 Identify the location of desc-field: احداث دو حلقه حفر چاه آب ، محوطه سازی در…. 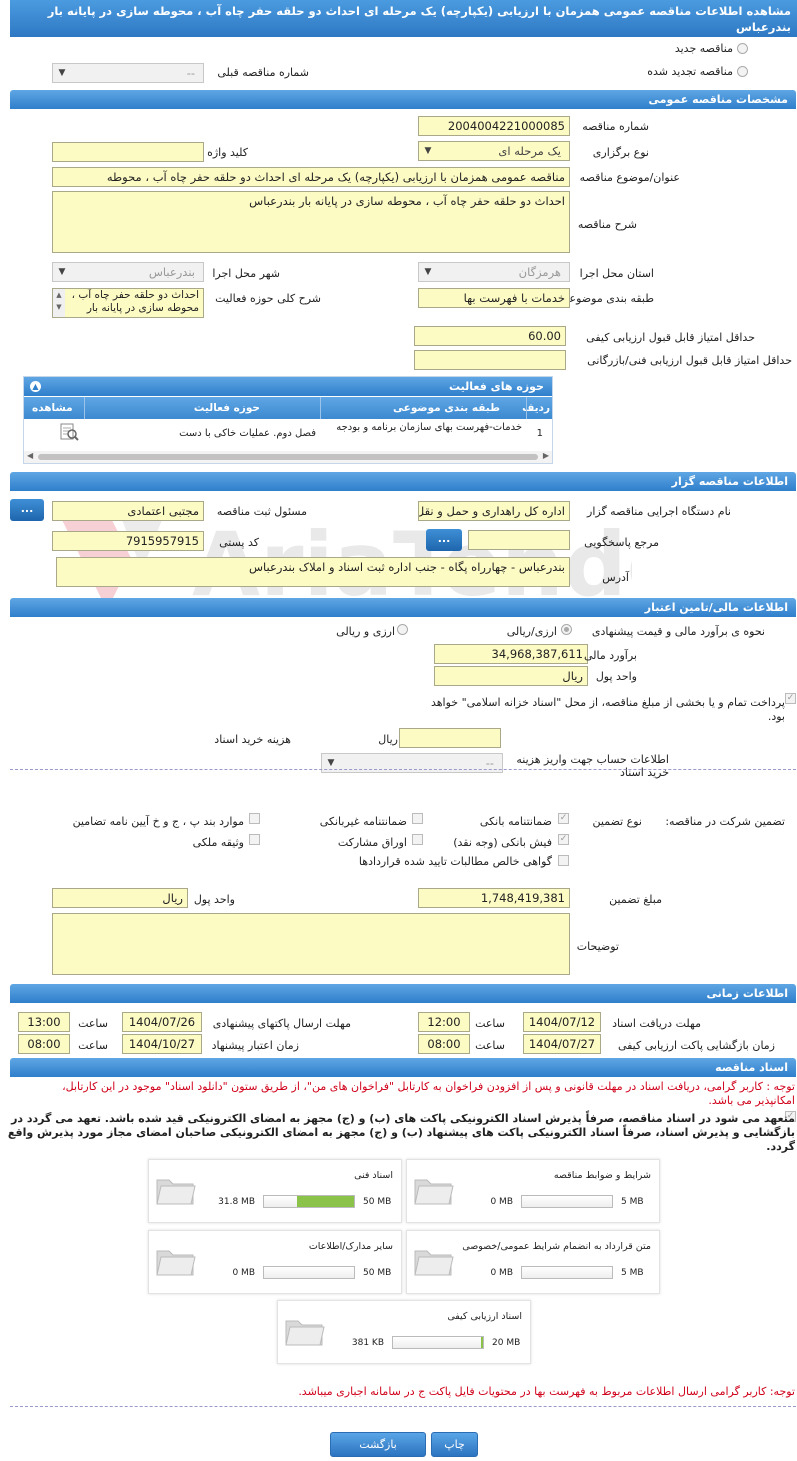
(311, 222).